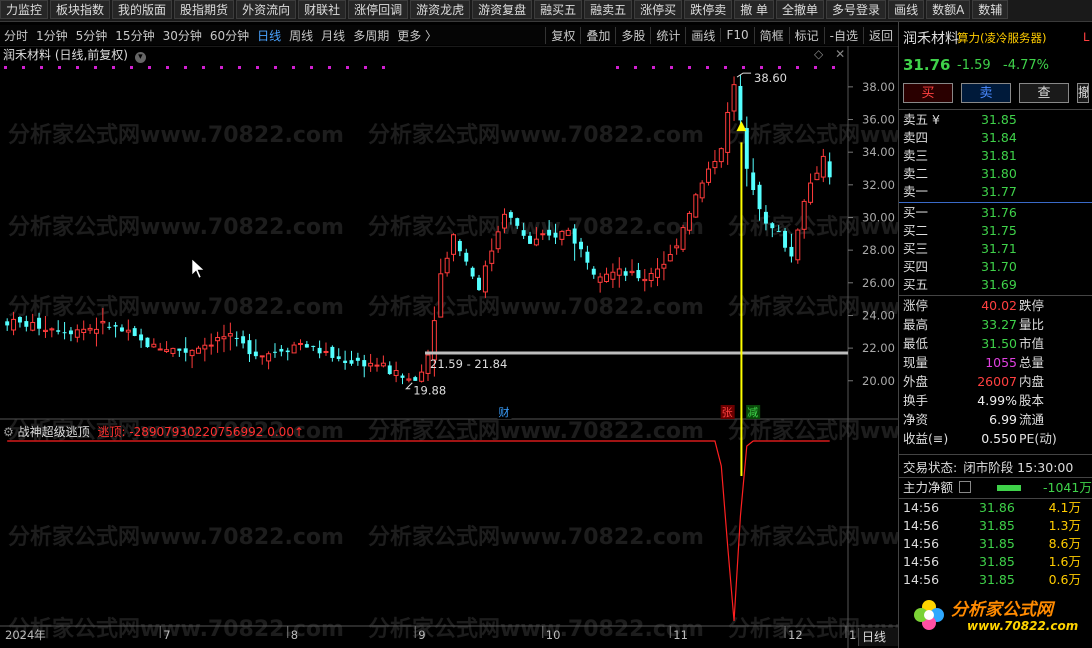 The height and width of the screenshot is (648, 1092). Describe the element at coordinates (562, 35) in the screenshot. I see `chart-tool-button: 复权` at that location.